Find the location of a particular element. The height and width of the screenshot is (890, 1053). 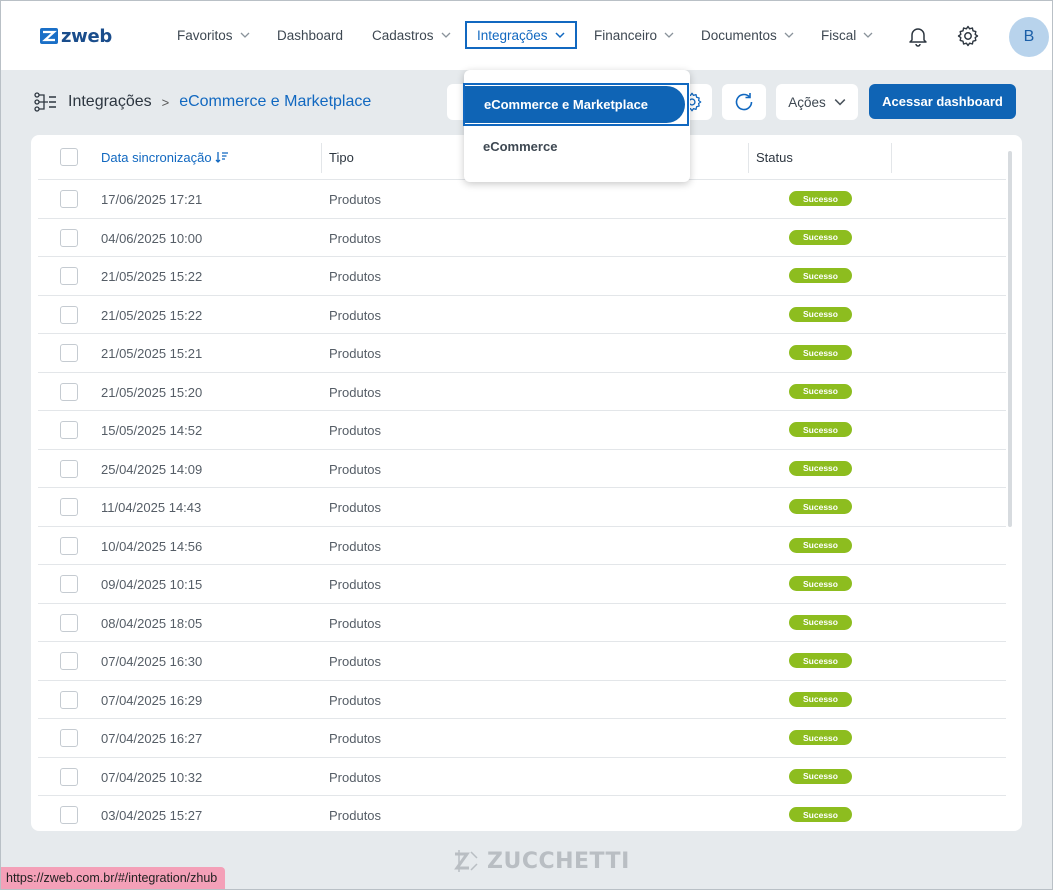

table-row: 09/04/2025 10:15 Produtos Sucesso is located at coordinates (522, 584).